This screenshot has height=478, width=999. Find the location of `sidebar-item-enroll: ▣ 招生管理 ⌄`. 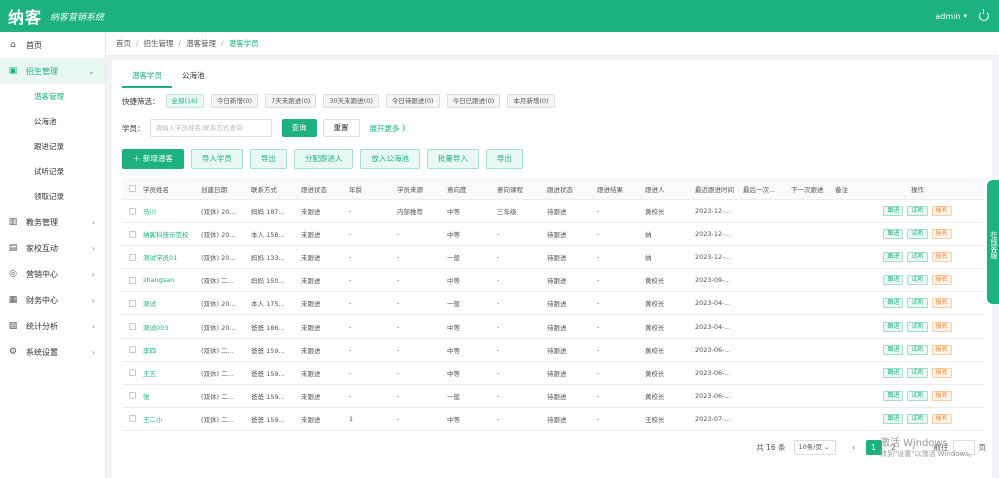

sidebar-item-enroll: ▣ 招生管理 ⌄ is located at coordinates (52, 71).